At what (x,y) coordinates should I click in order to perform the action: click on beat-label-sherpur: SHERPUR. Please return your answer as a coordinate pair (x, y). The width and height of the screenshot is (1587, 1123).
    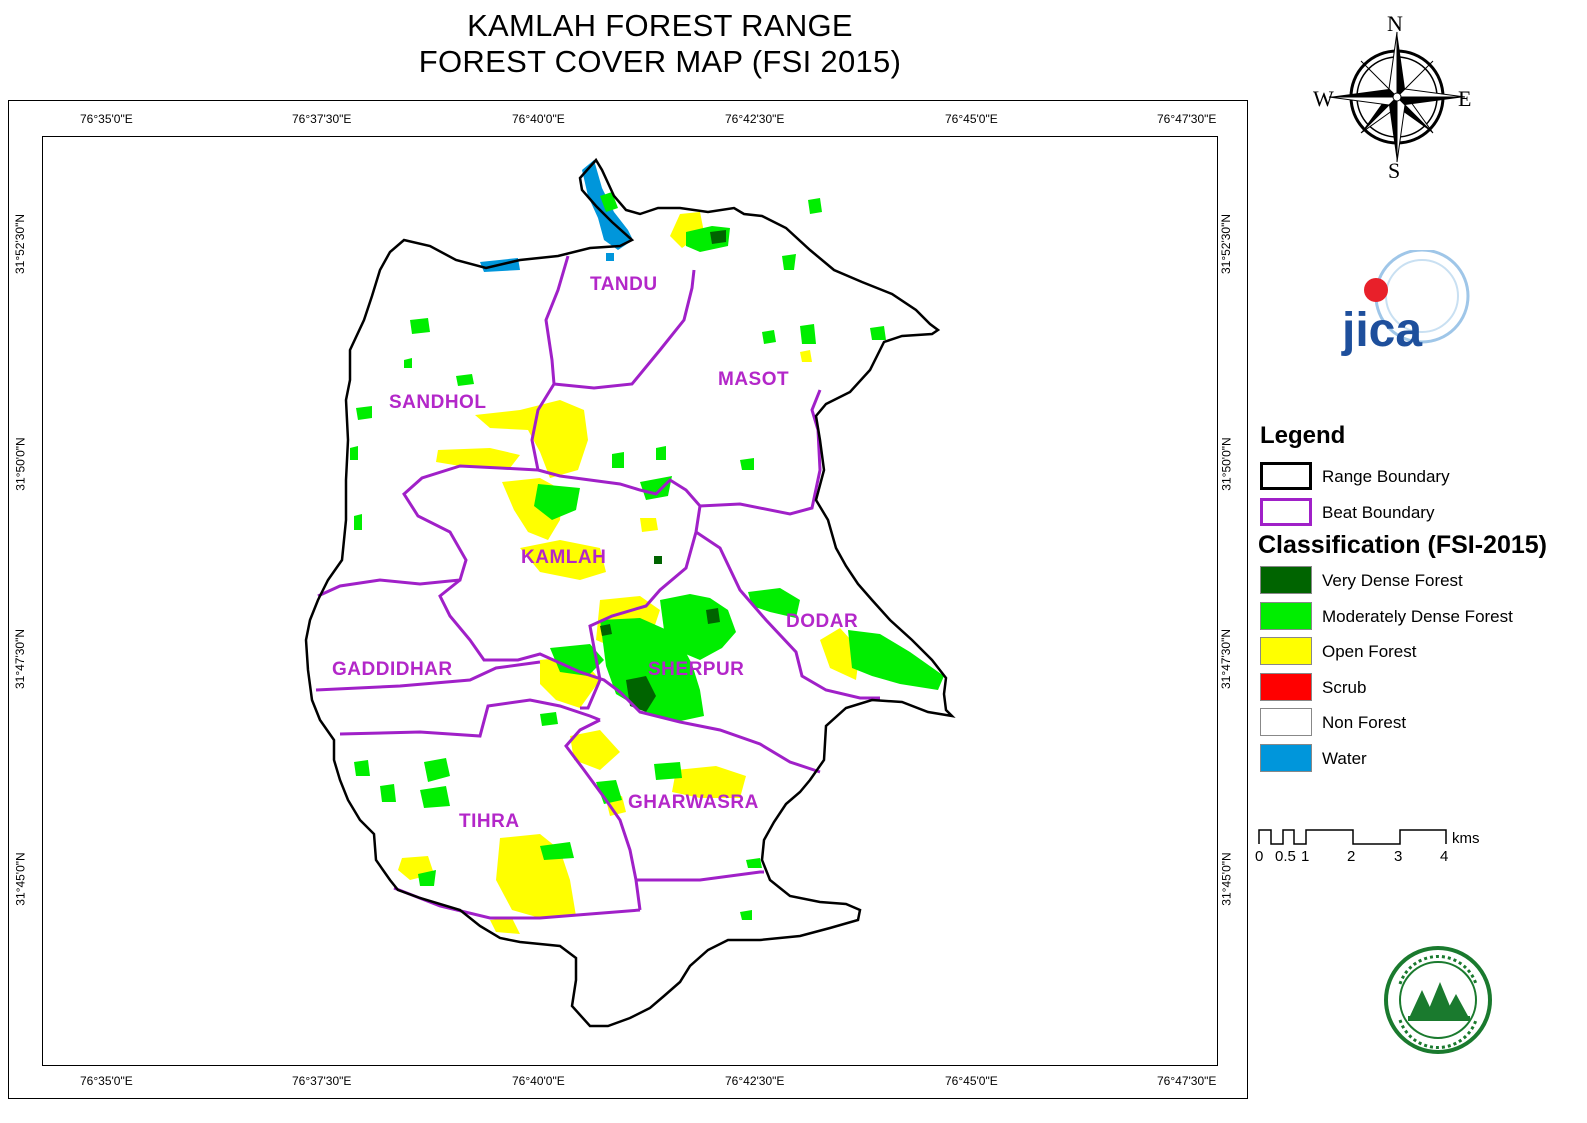
    Looking at the image, I should click on (696, 669).